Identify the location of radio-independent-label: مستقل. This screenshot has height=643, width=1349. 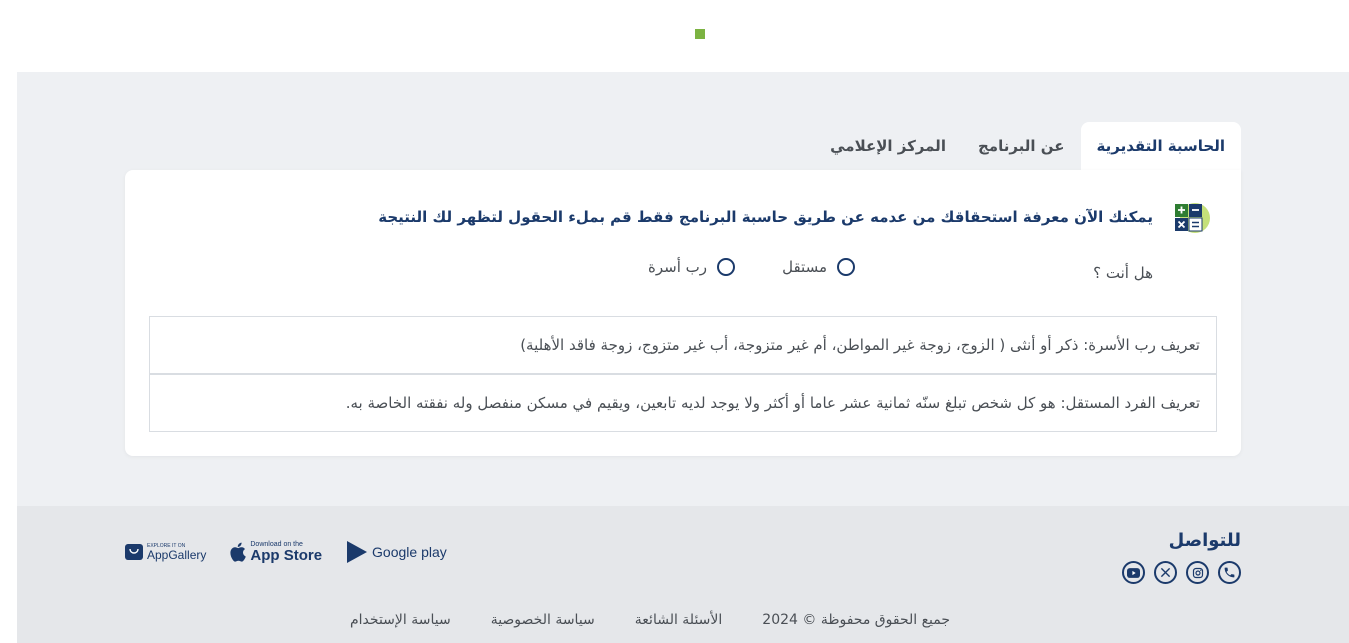
(804, 267).